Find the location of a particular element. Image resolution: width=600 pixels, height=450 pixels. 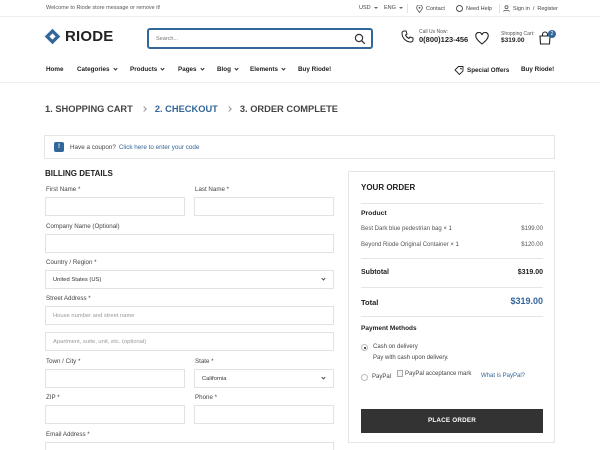

last-name-label: Last Name * is located at coordinates (212, 189).